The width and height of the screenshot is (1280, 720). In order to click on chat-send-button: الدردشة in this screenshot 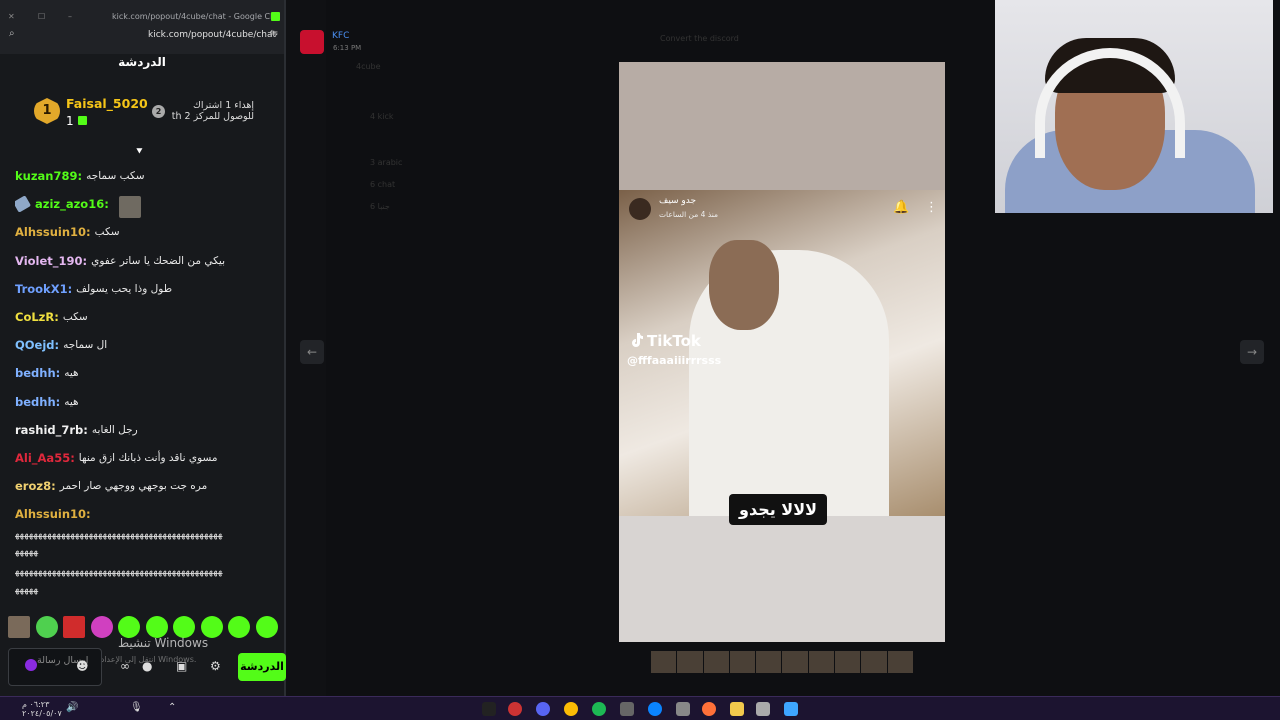, I will do `click(262, 667)`.